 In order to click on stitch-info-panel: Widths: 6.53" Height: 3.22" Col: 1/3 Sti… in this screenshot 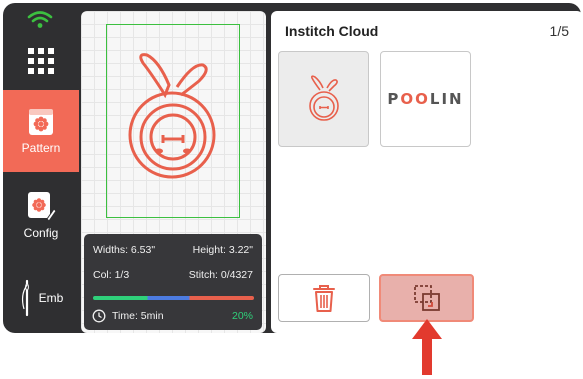, I will do `click(173, 282)`.